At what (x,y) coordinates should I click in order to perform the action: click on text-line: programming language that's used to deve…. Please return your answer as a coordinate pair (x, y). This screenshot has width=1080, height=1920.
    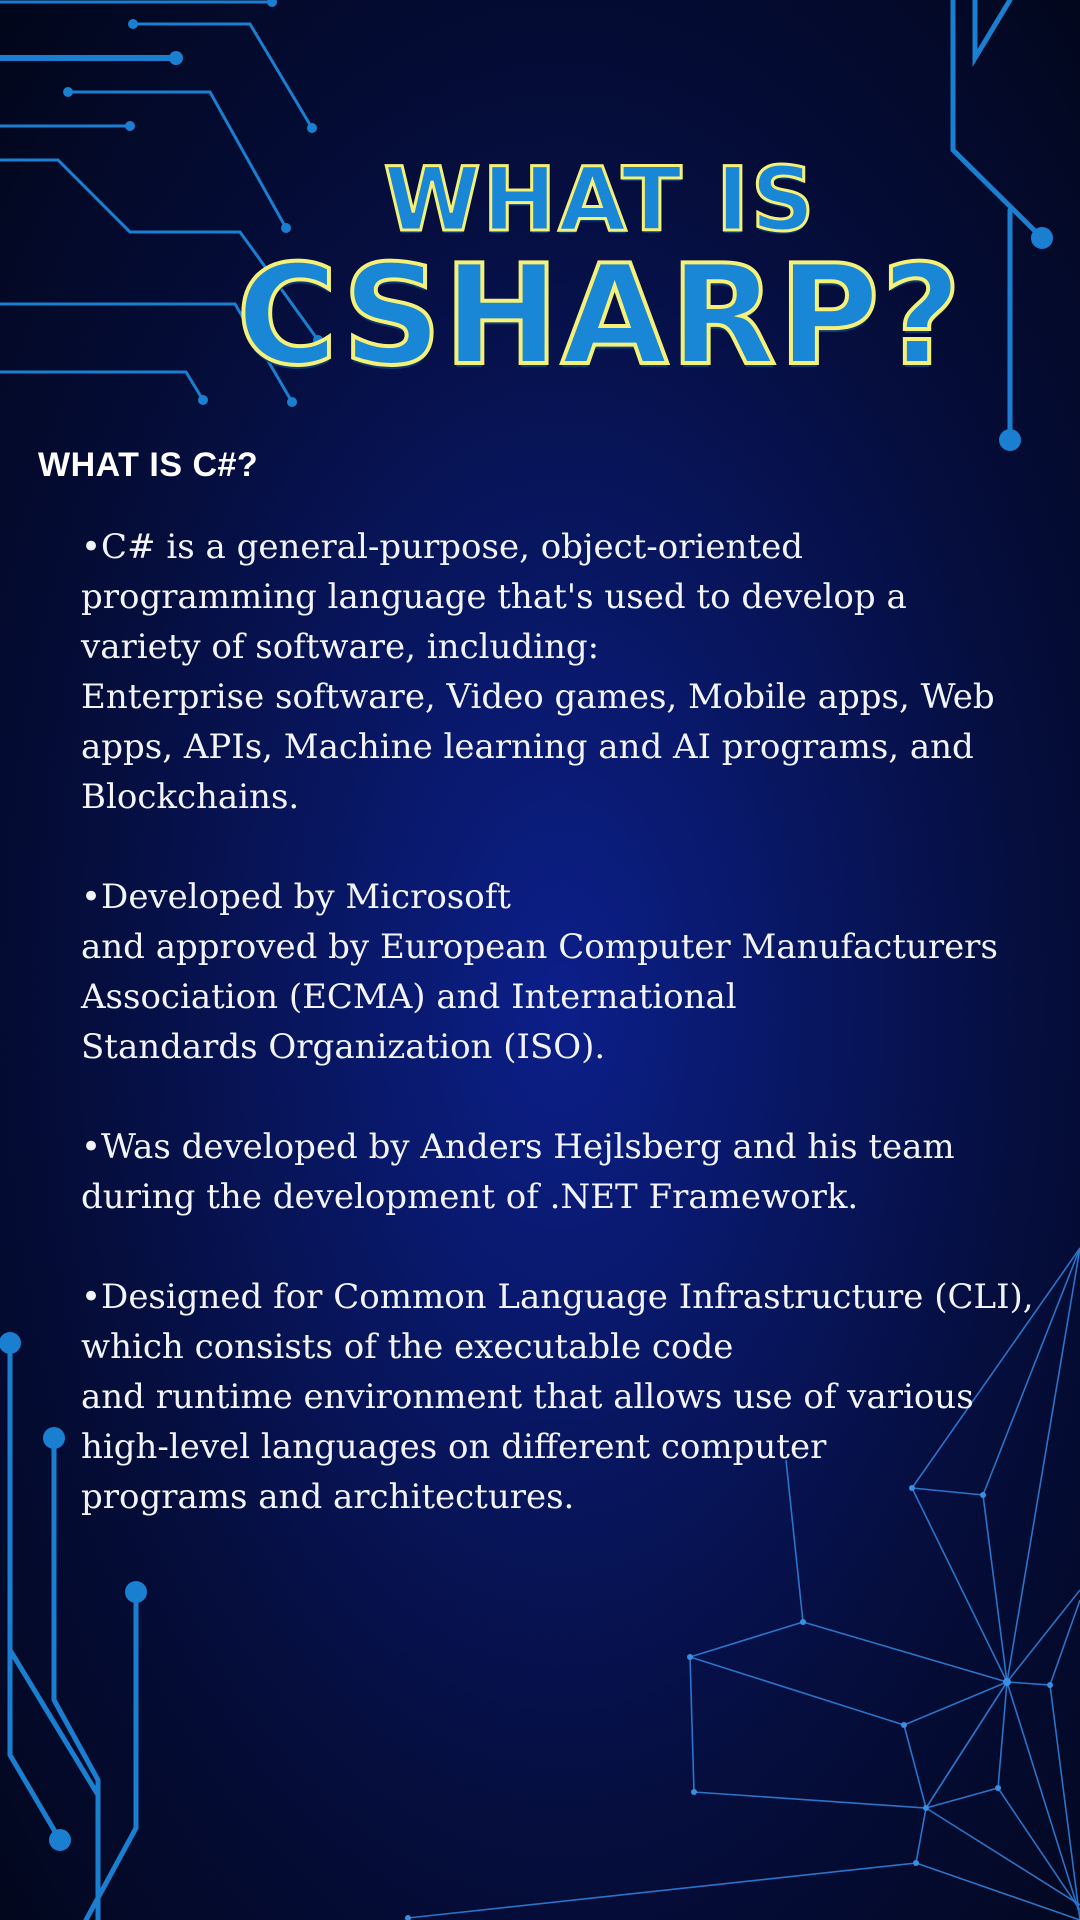
    Looking at the image, I should click on (494, 597).